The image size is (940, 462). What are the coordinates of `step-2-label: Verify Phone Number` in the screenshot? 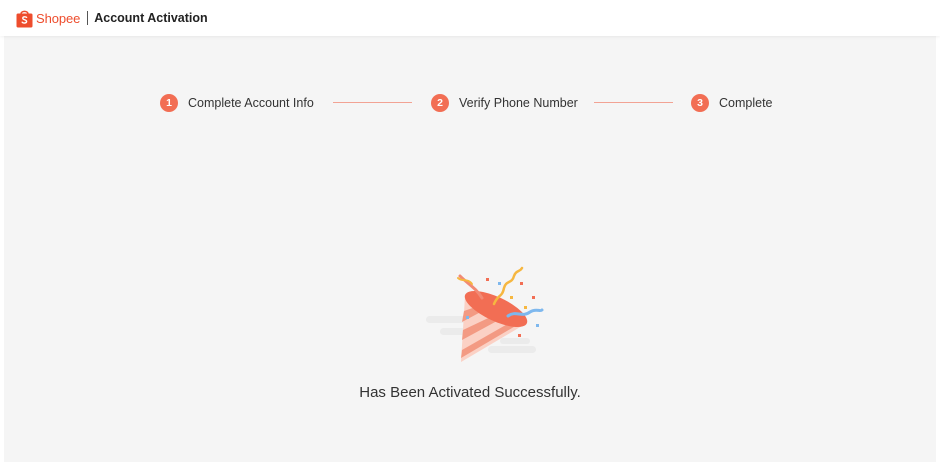 It's located at (518, 103).